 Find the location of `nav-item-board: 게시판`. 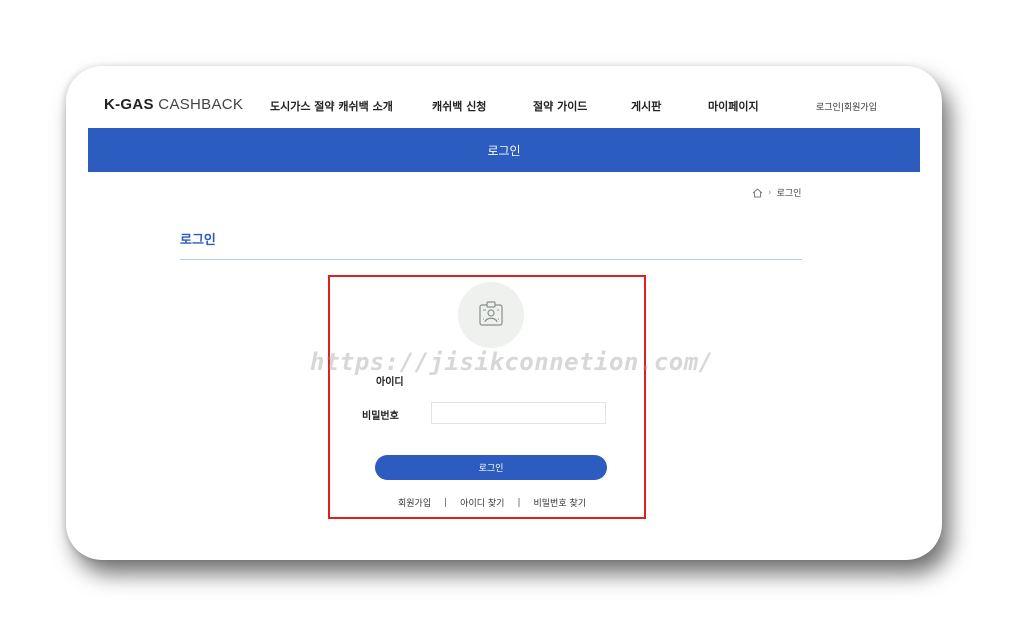

nav-item-board: 게시판 is located at coordinates (646, 106).